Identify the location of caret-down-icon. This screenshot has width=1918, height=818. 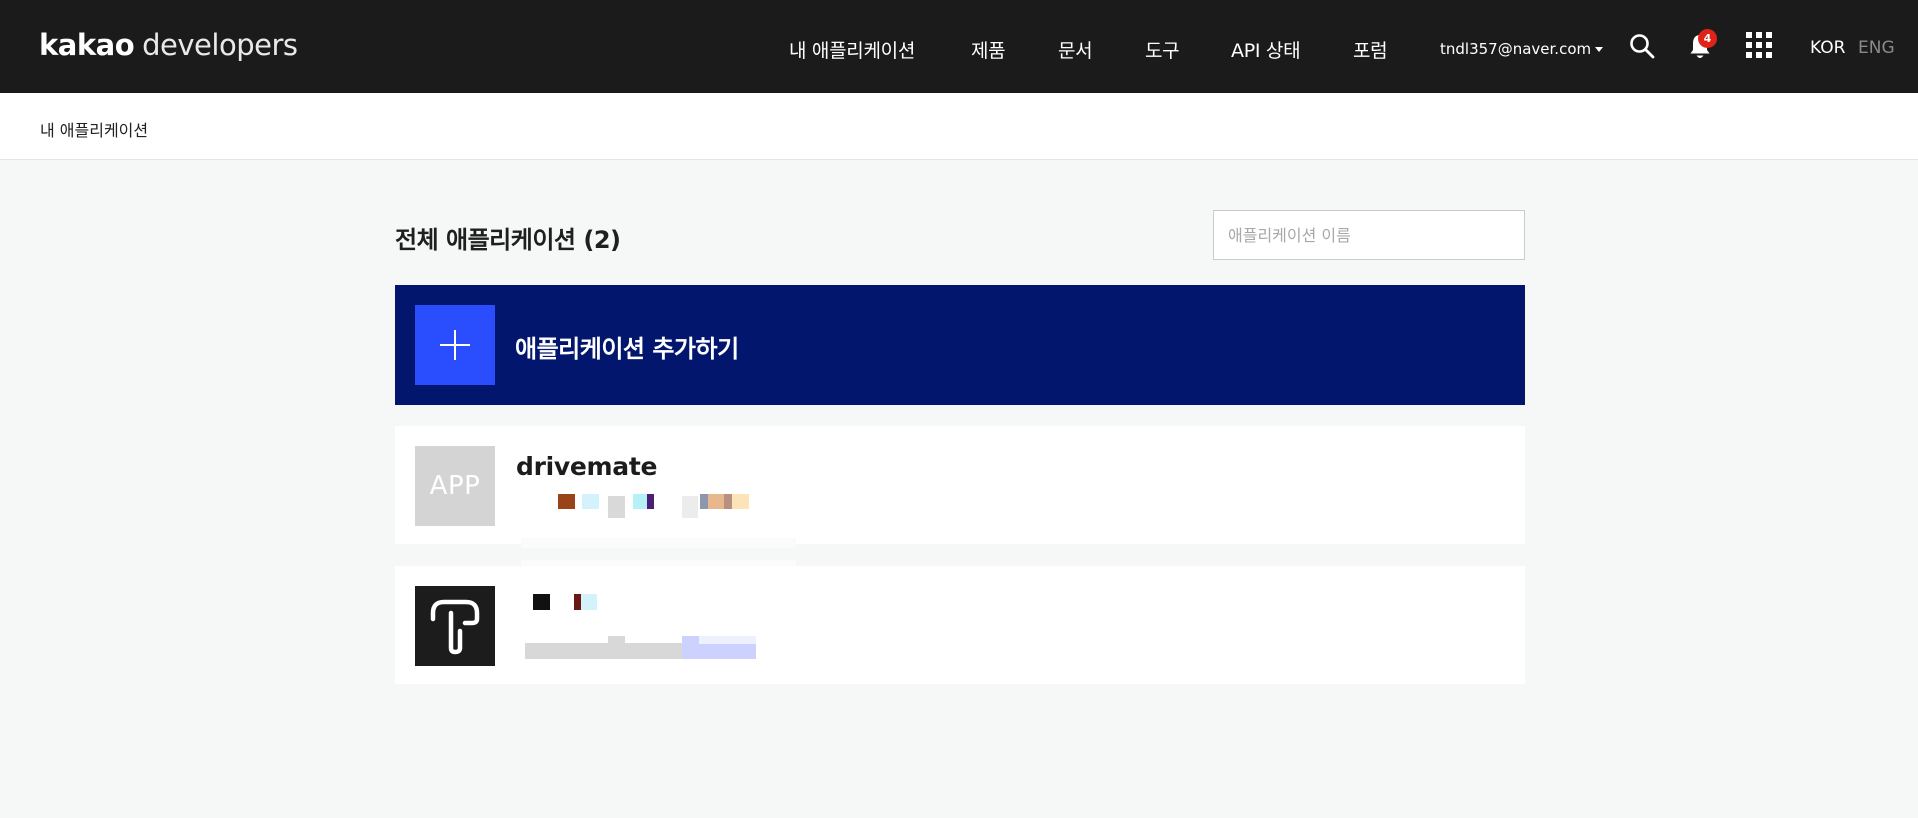
(1599, 49).